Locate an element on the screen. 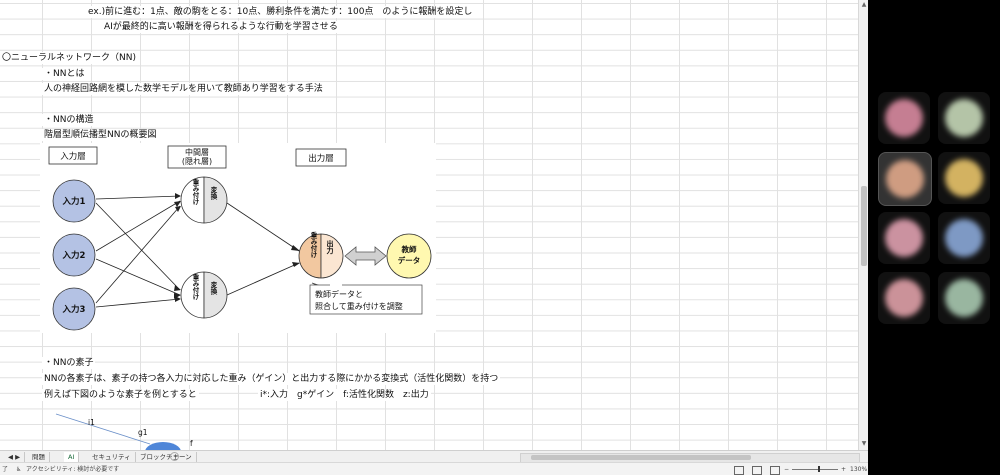  cell-nn-what-body: 人の神経回路網を模した数学モデルを用いて教師あり学習をする手法 is located at coordinates (183, 89).